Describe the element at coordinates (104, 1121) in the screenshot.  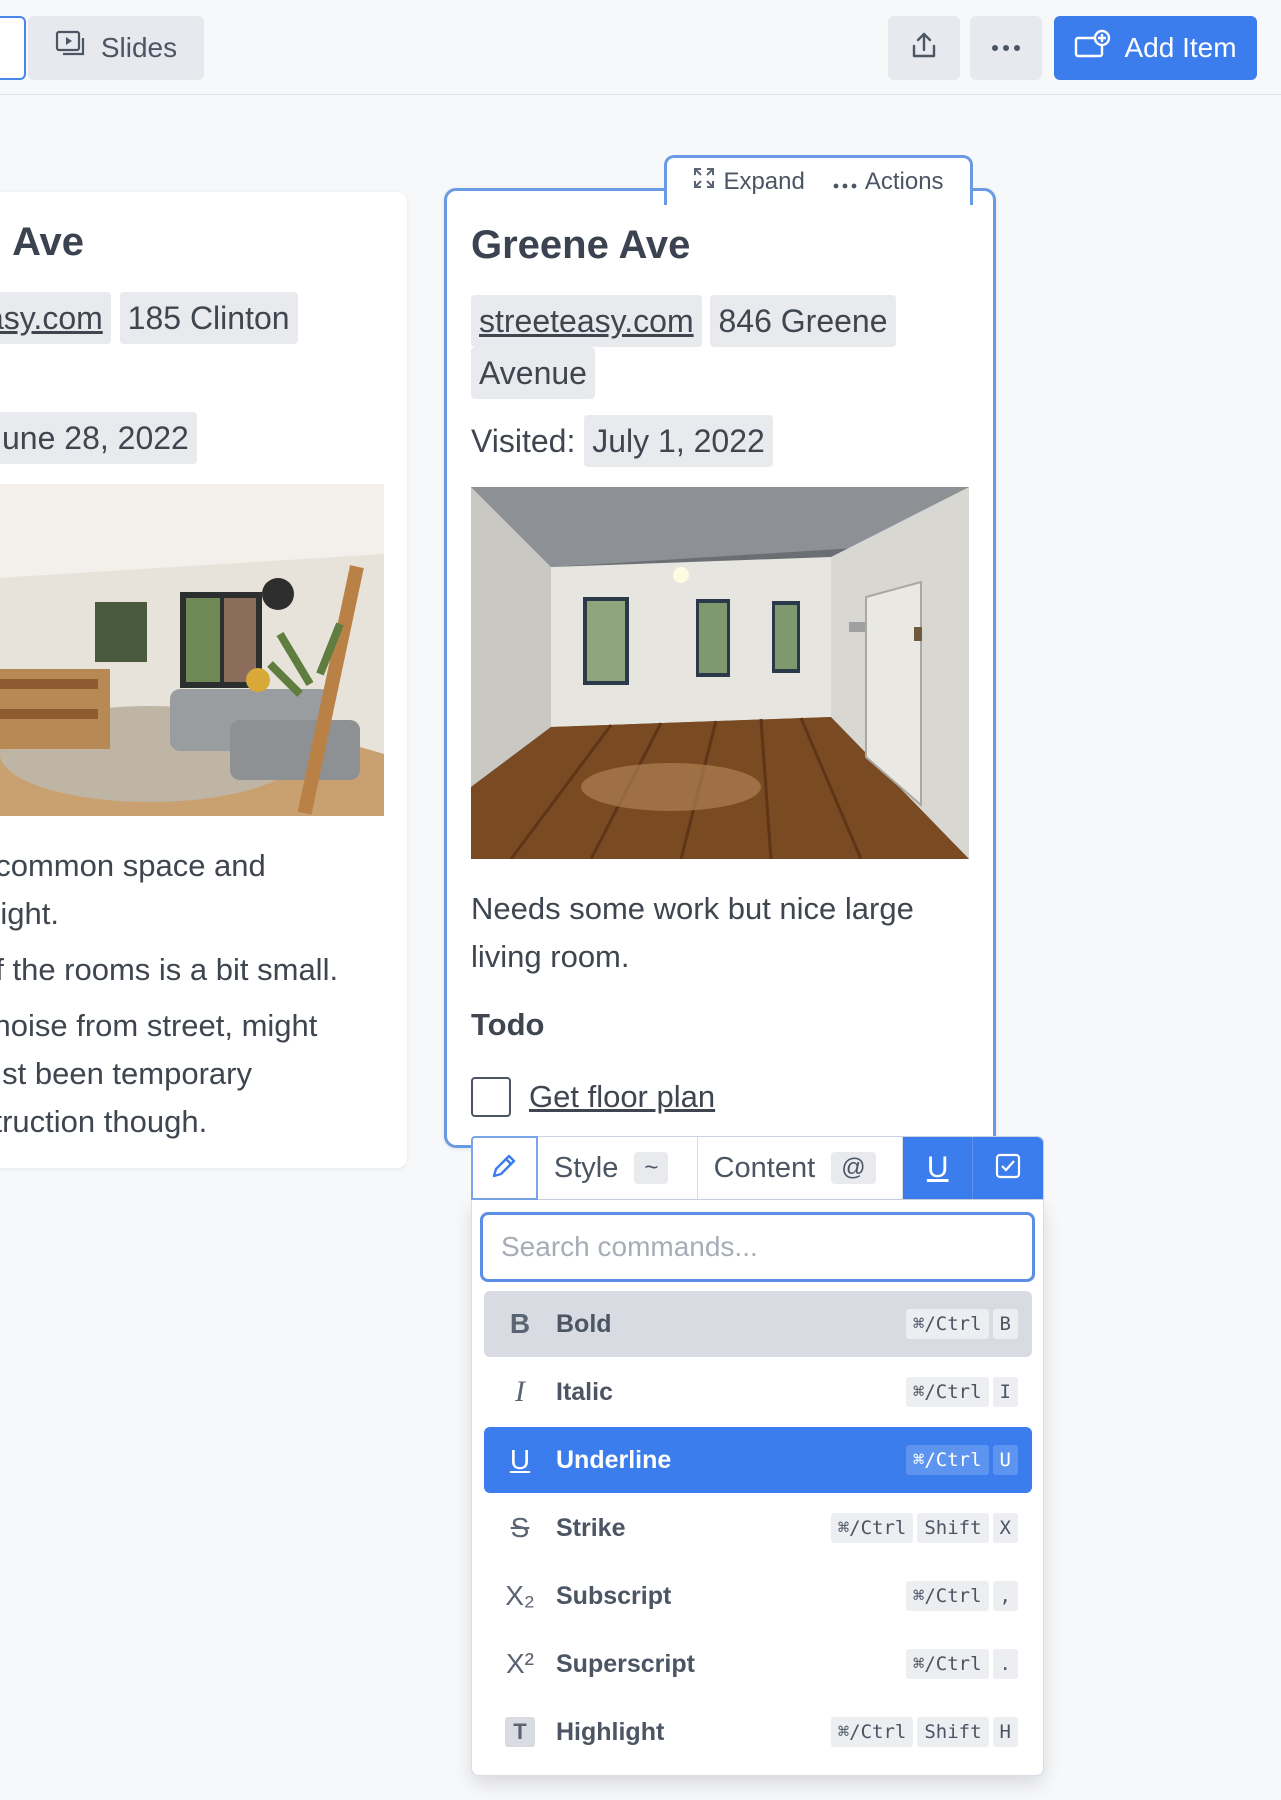
I see `note-line: struction though.` at that location.